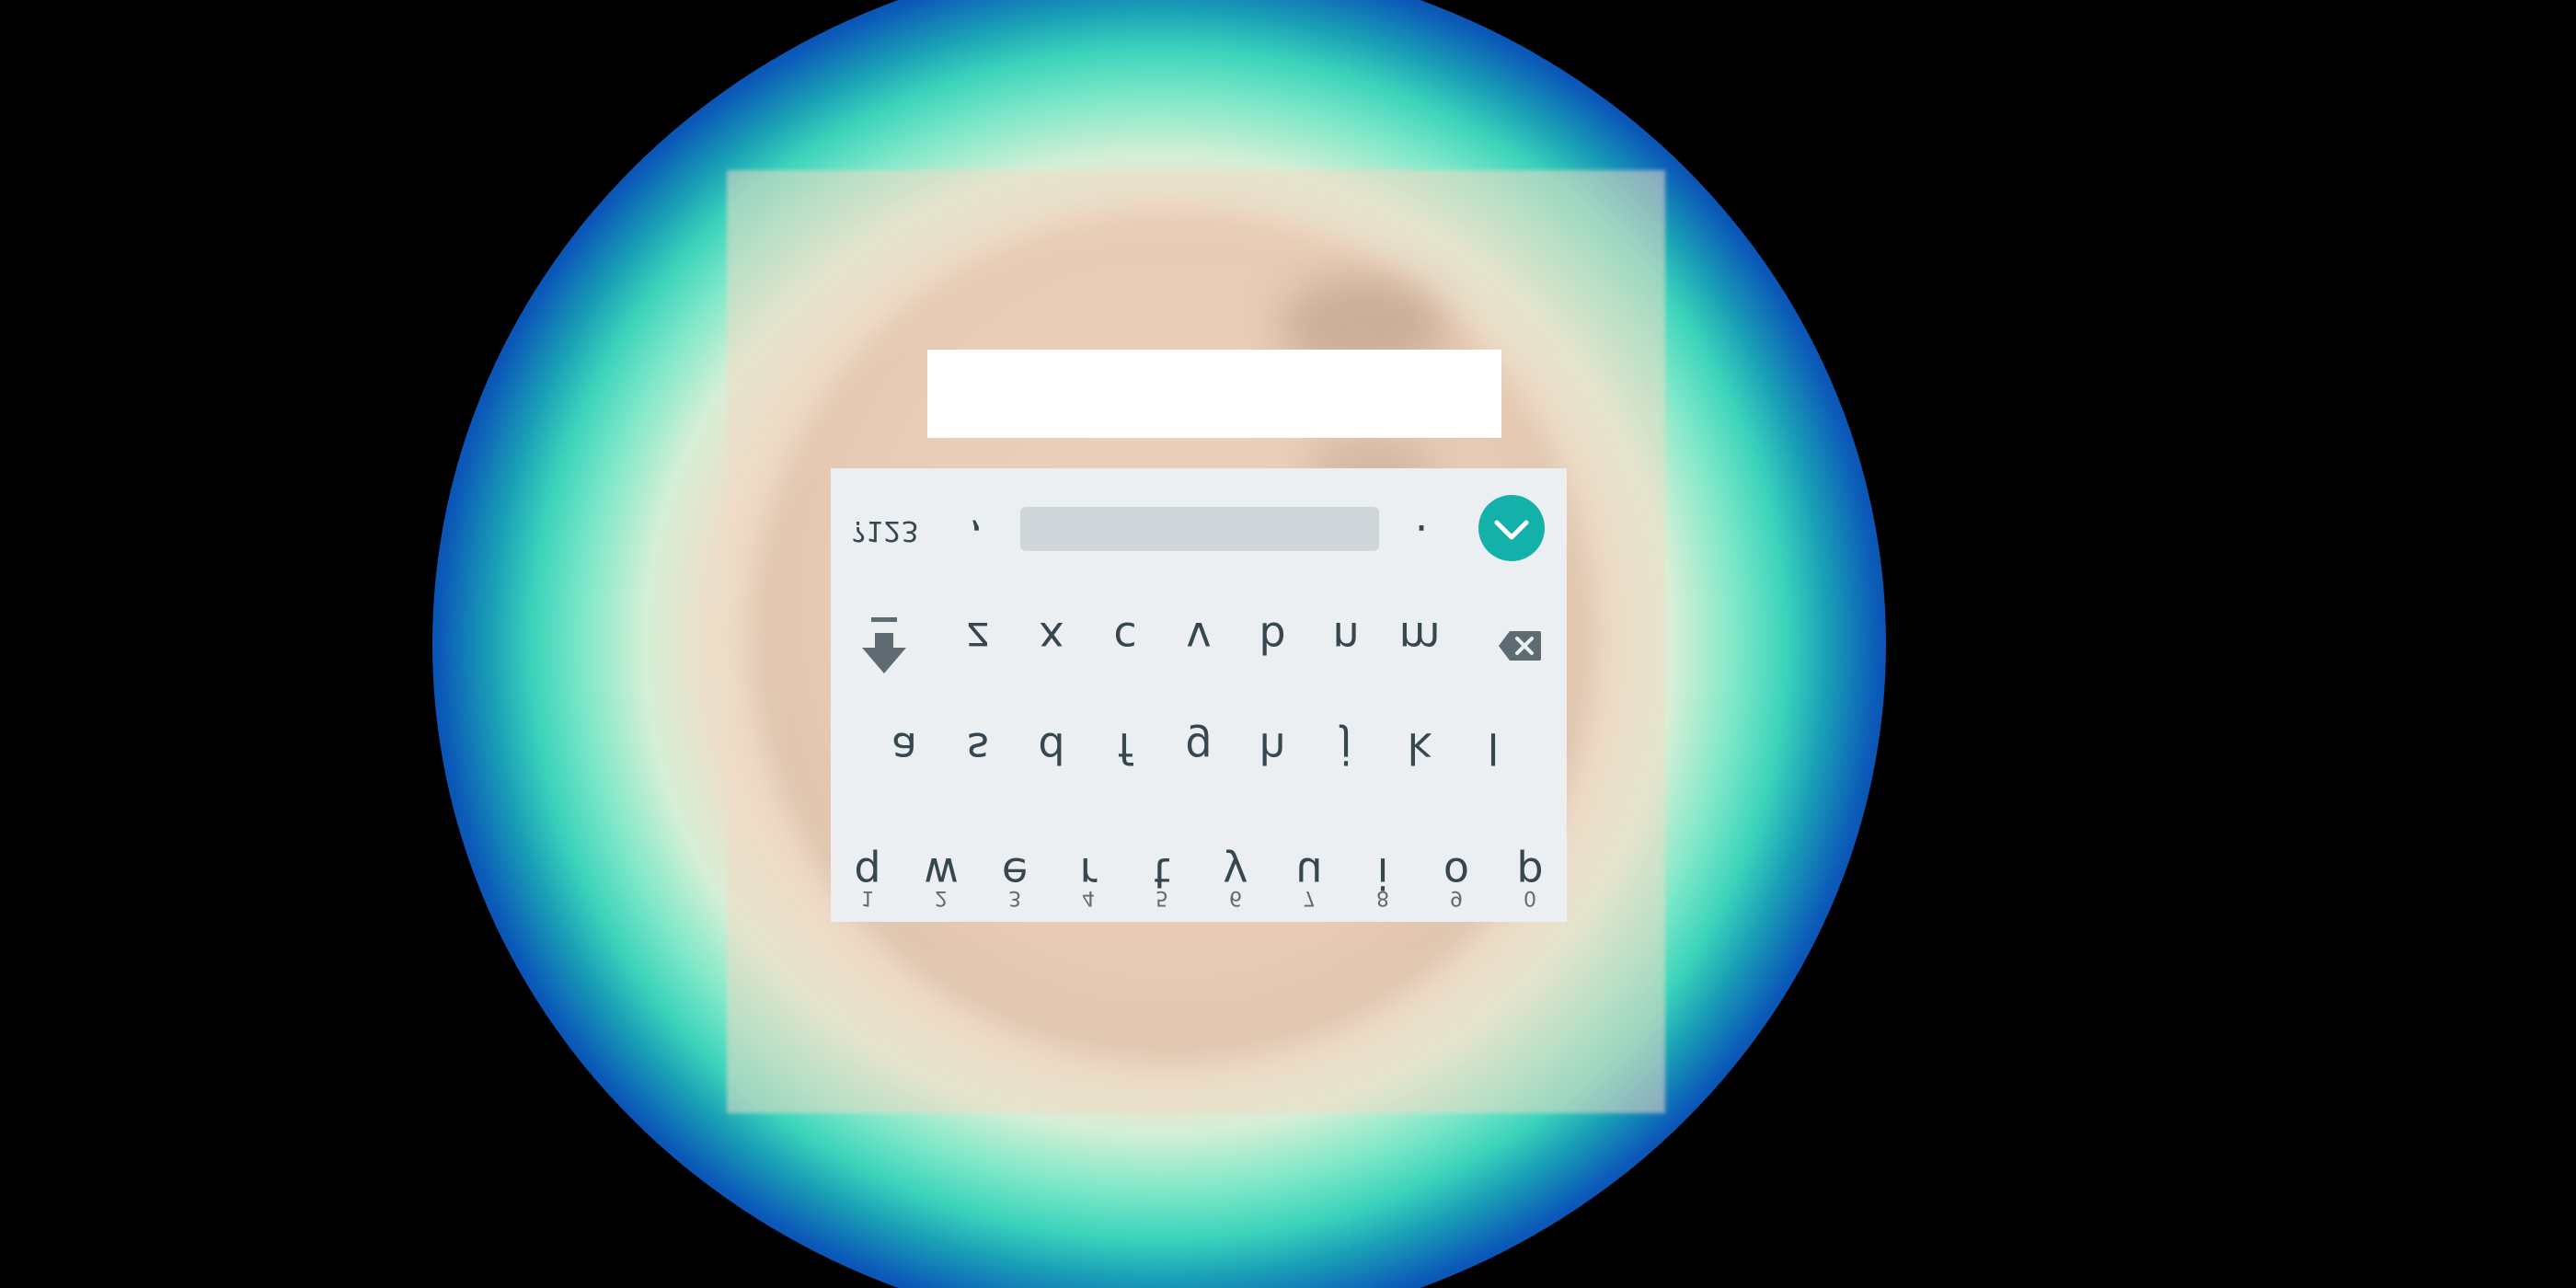 Image resolution: width=2576 pixels, height=1288 pixels. I want to click on key-label: b, so click(1272, 637).